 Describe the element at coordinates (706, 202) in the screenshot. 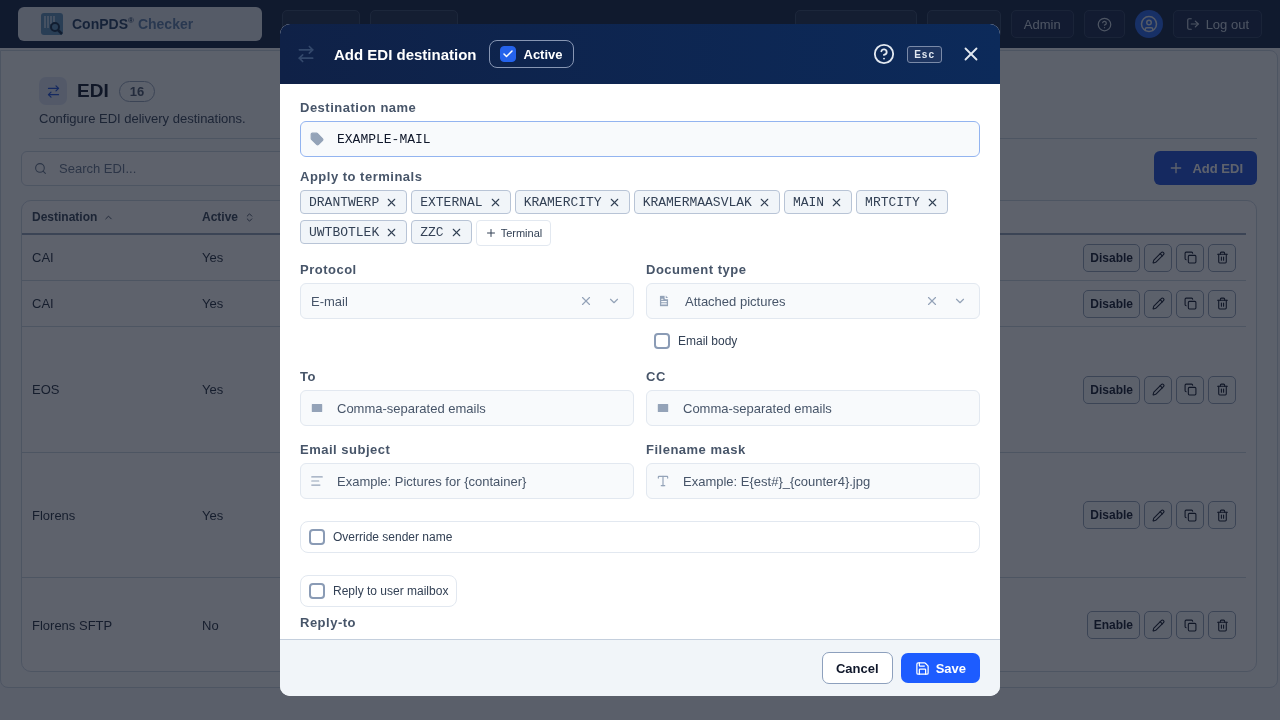

I see `terminal-tag: KRAMERMAASVLAK` at that location.